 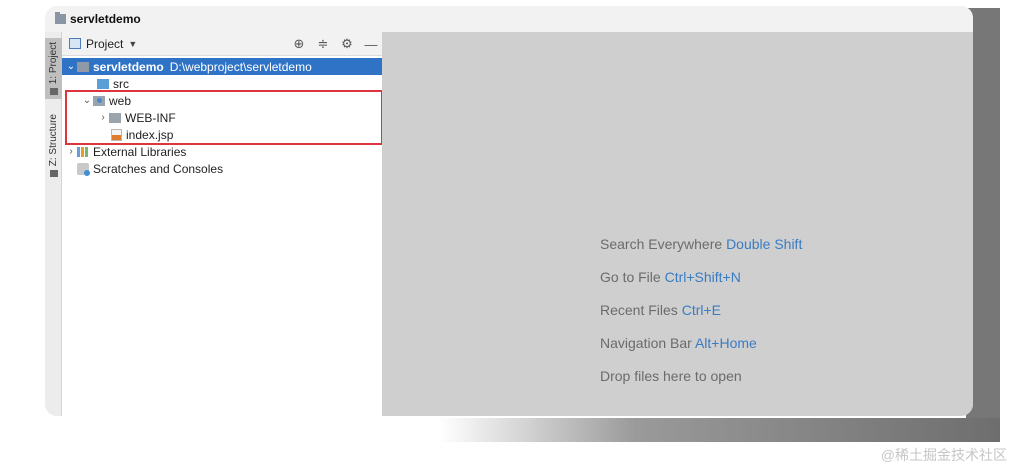 I want to click on hint-text: Go to File, so click(x=630, y=277).